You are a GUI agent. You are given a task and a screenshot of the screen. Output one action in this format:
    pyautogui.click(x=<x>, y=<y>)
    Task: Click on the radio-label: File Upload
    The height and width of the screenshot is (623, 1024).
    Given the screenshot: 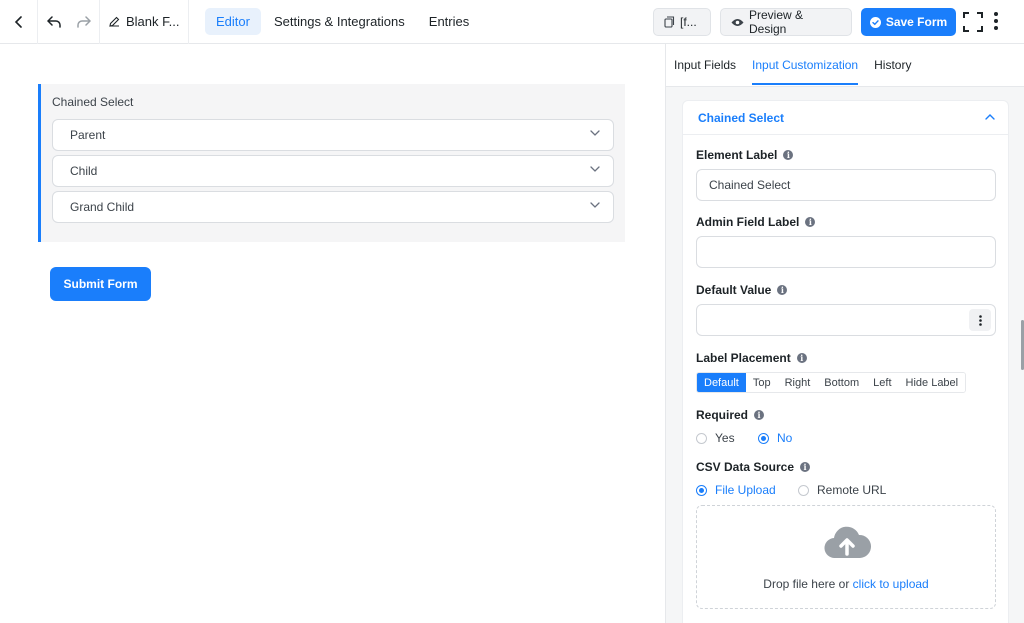 What is the action you would take?
    pyautogui.click(x=745, y=490)
    